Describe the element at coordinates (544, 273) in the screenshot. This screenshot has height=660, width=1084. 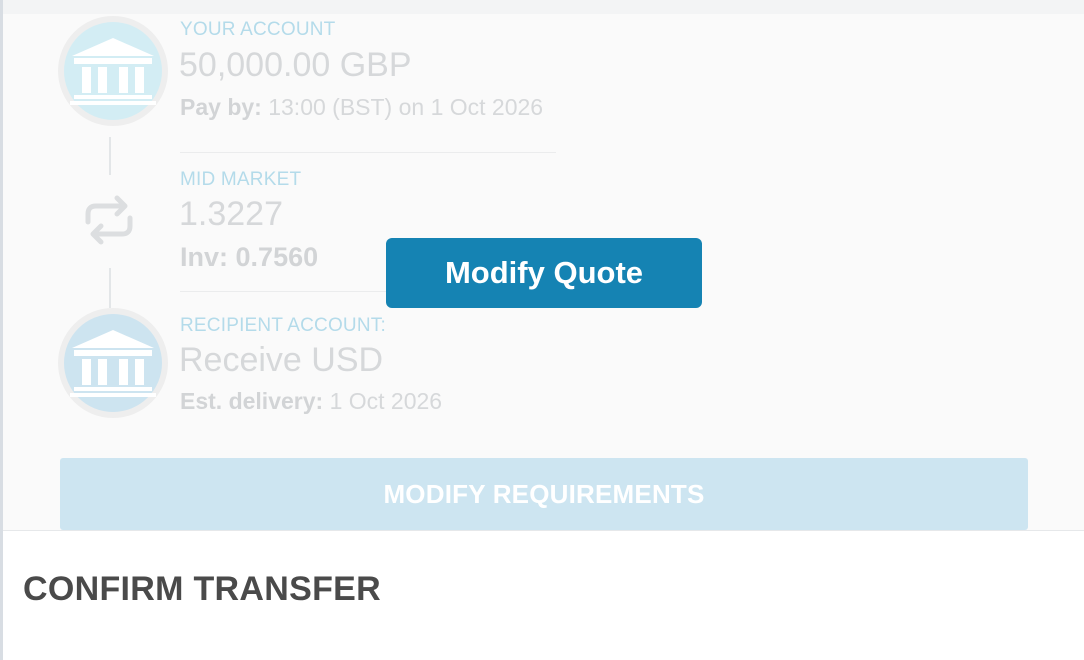
I see `modify-quote-button: Modify Quote` at that location.